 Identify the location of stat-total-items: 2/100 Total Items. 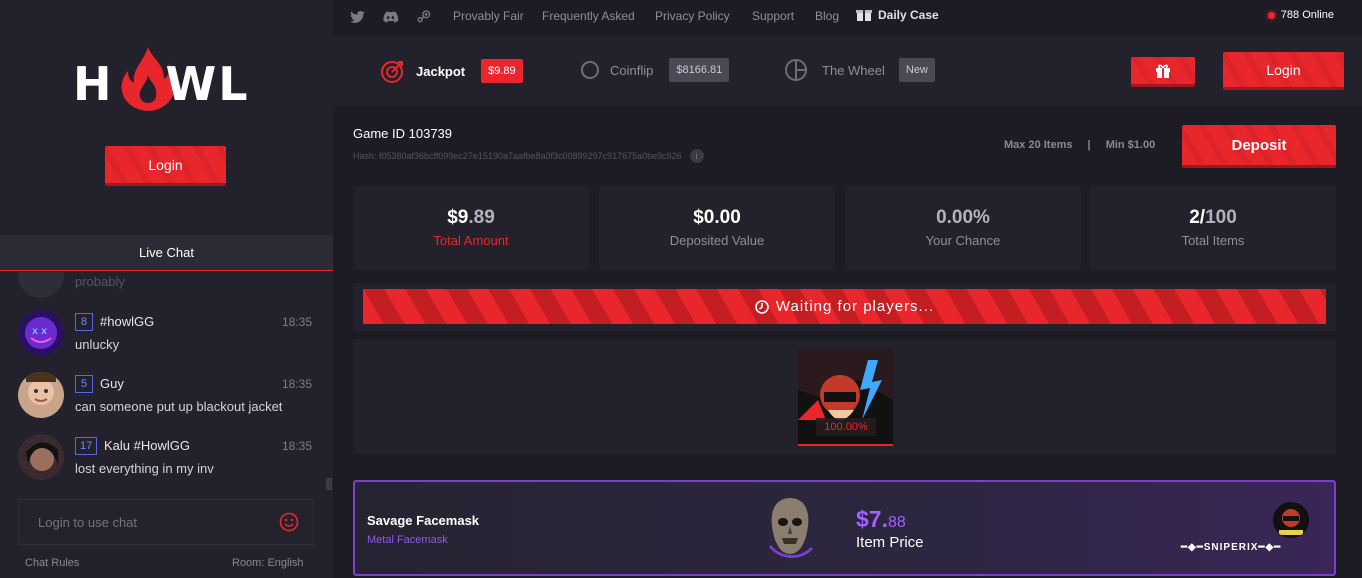
(1213, 228).